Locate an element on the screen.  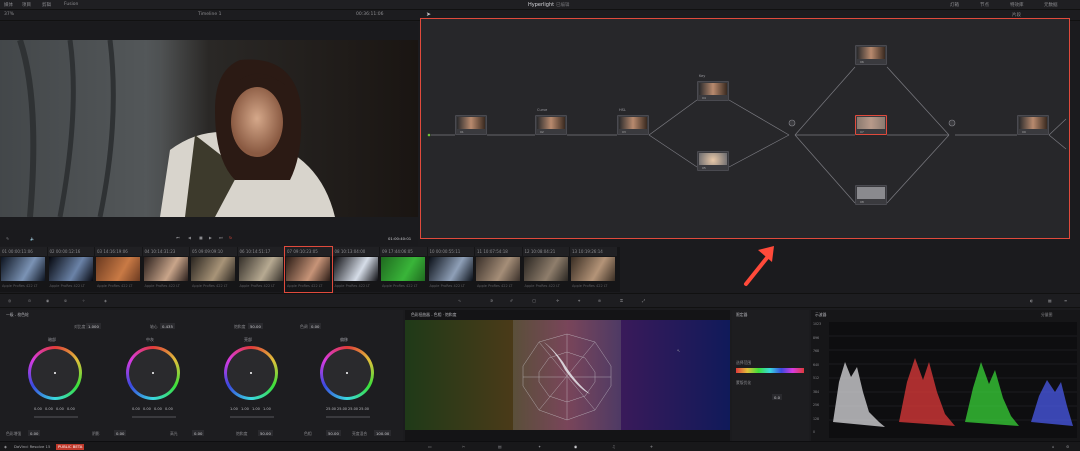
clip-thumbnail: 11 10:07:54:18 Apple ProRes 422 LT is located at coordinates (498, 269).